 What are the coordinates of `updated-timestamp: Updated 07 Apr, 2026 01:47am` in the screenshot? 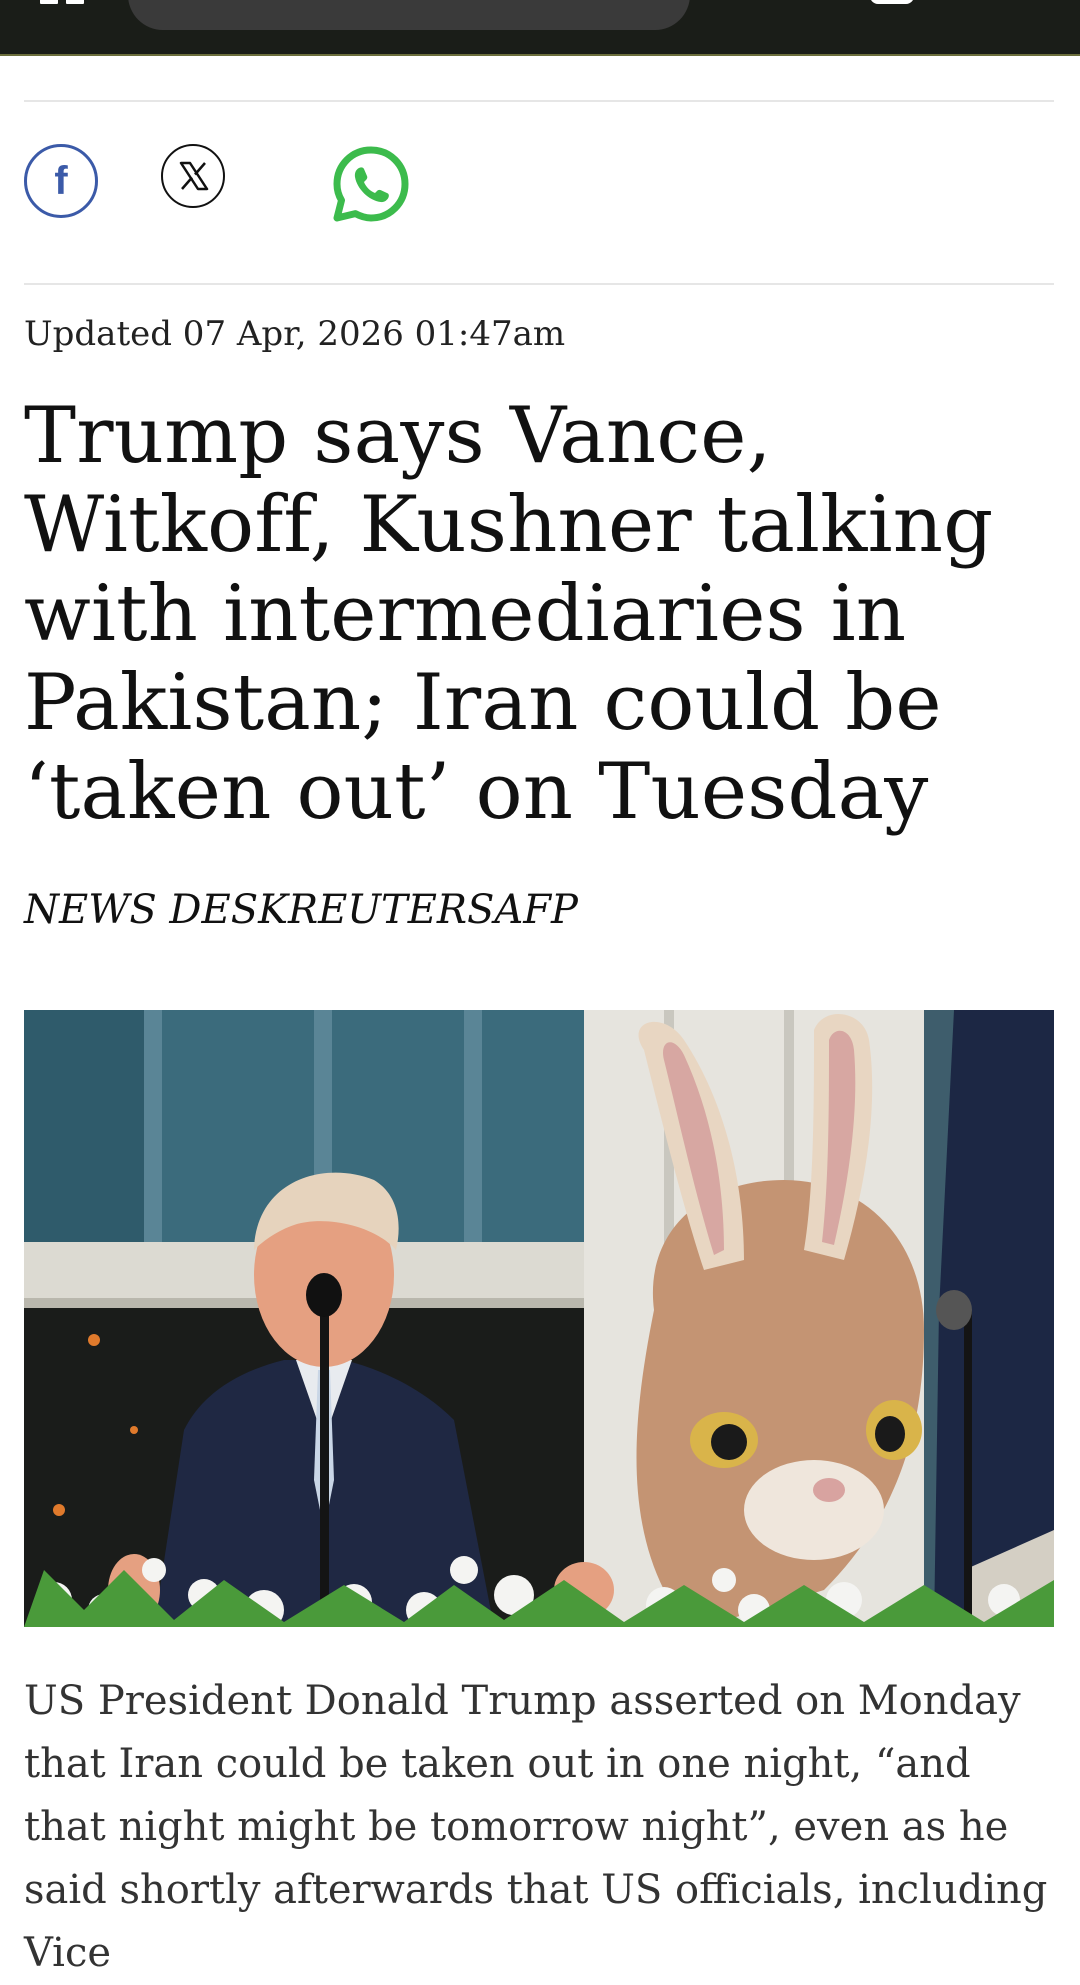 It's located at (295, 334).